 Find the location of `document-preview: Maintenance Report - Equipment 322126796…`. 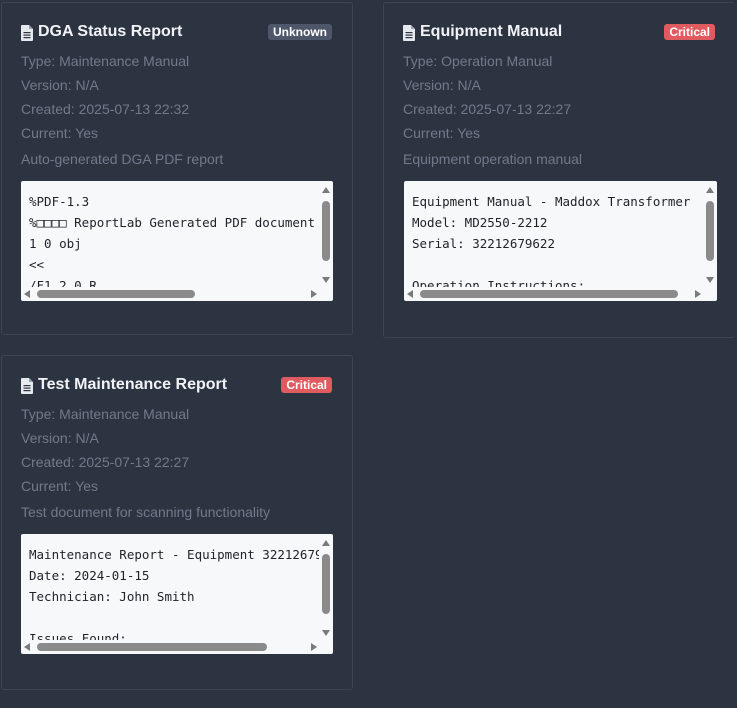

document-preview: Maintenance Report - Equipment 322126796… is located at coordinates (177, 594).